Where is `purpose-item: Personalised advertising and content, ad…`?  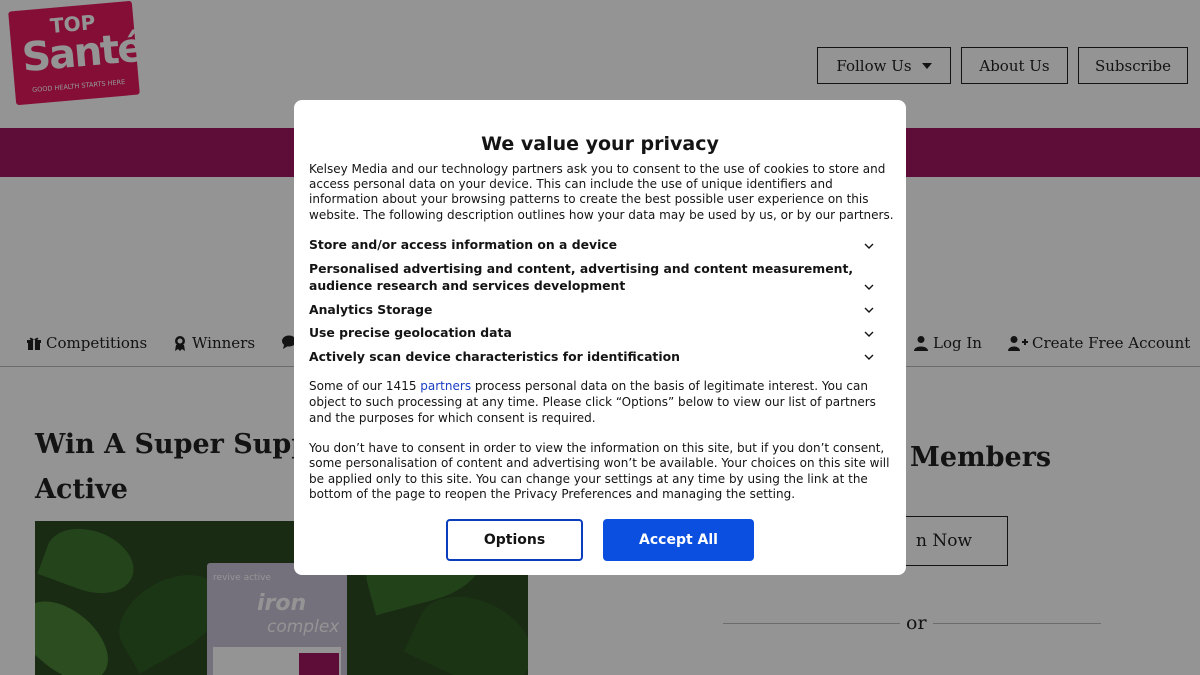 purpose-item: Personalised advertising and content, ad… is located at coordinates (601, 277).